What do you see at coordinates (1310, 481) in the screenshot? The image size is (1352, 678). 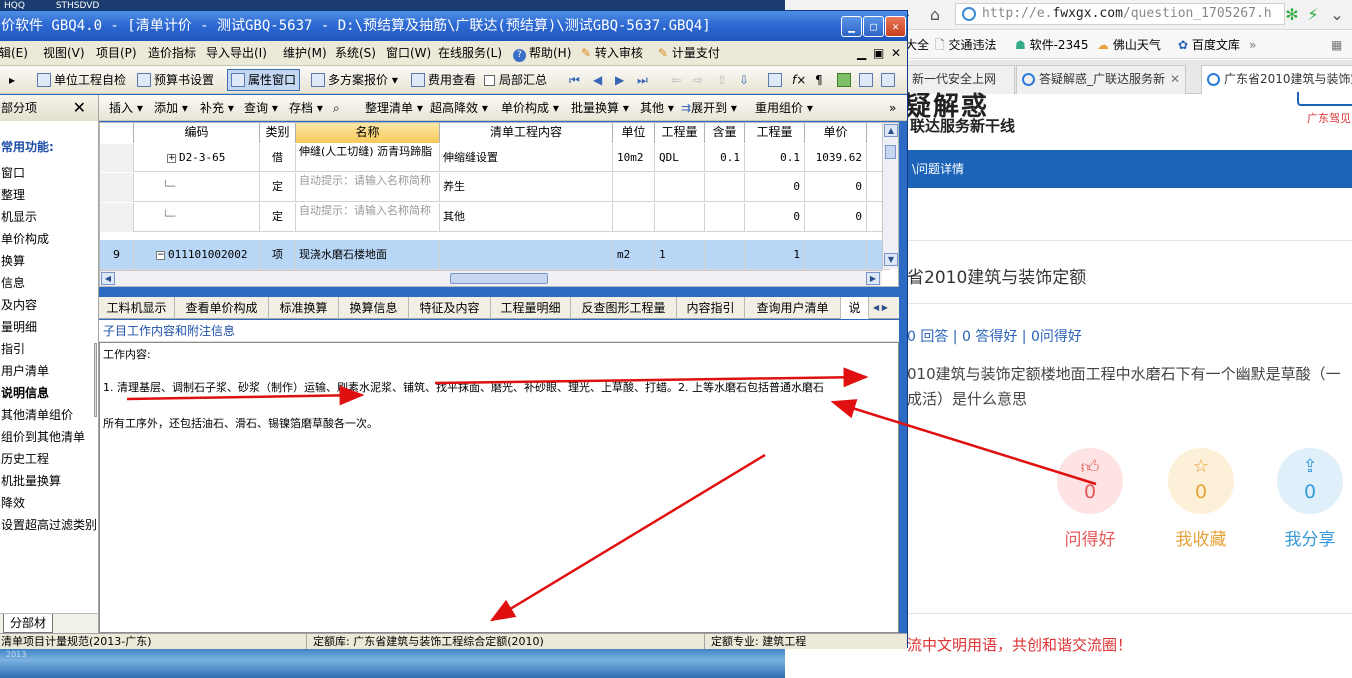 I see `share-circle: ⇪ 0` at bounding box center [1310, 481].